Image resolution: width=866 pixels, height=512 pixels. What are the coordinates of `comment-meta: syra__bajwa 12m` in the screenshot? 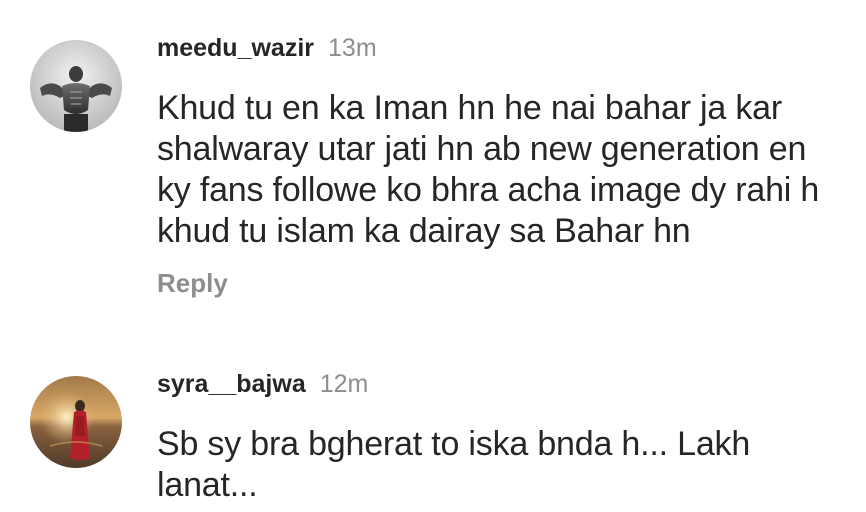 It's located at (262, 384).